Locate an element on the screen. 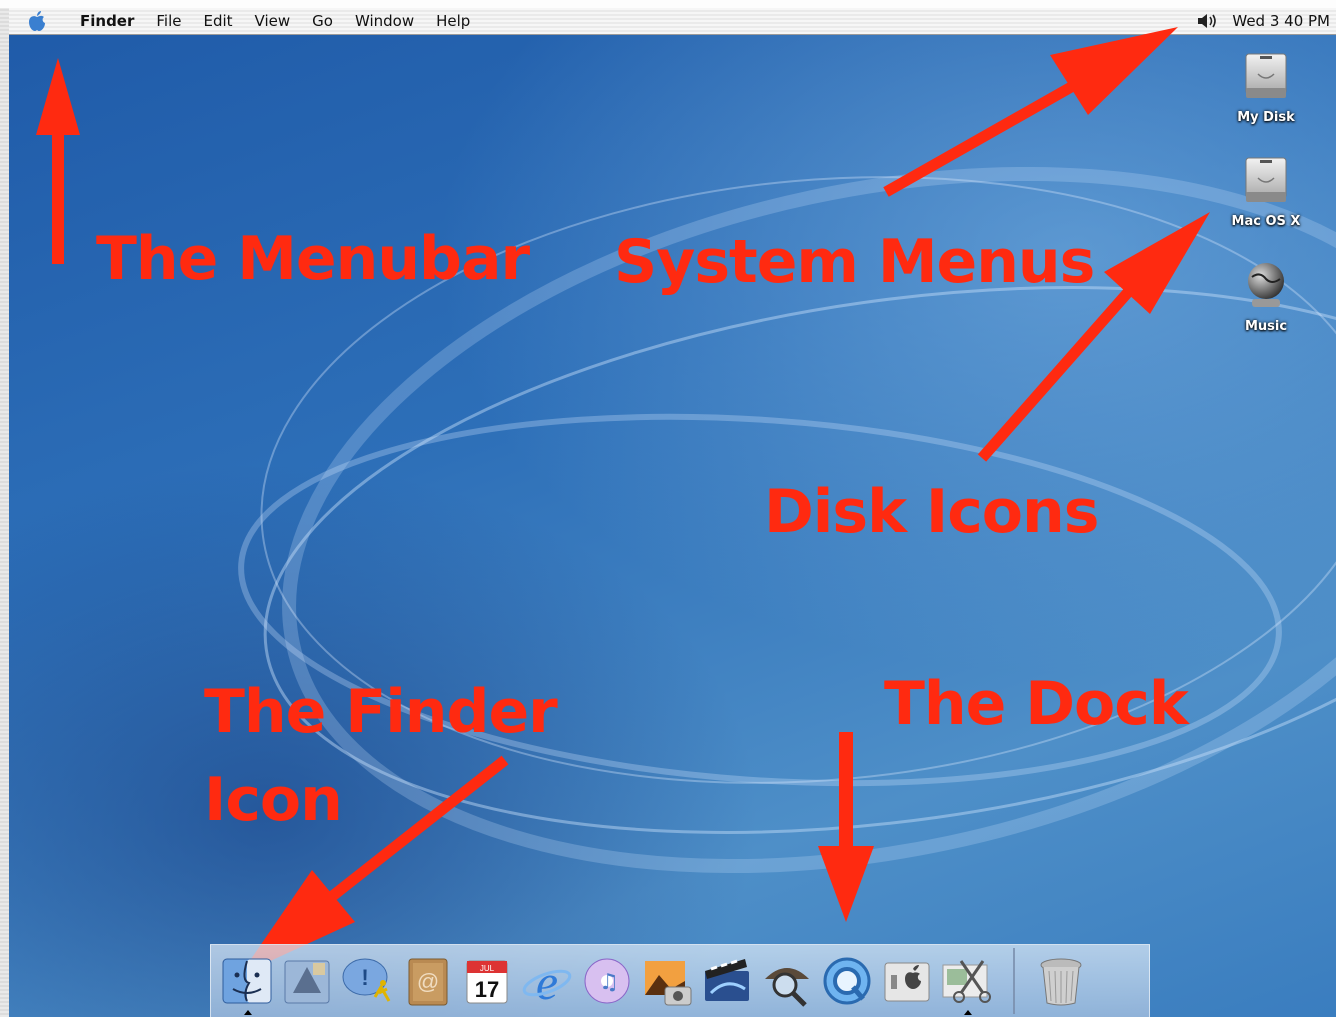 The width and height of the screenshot is (1336, 1017). dock-system-preferences is located at coordinates (907, 981).